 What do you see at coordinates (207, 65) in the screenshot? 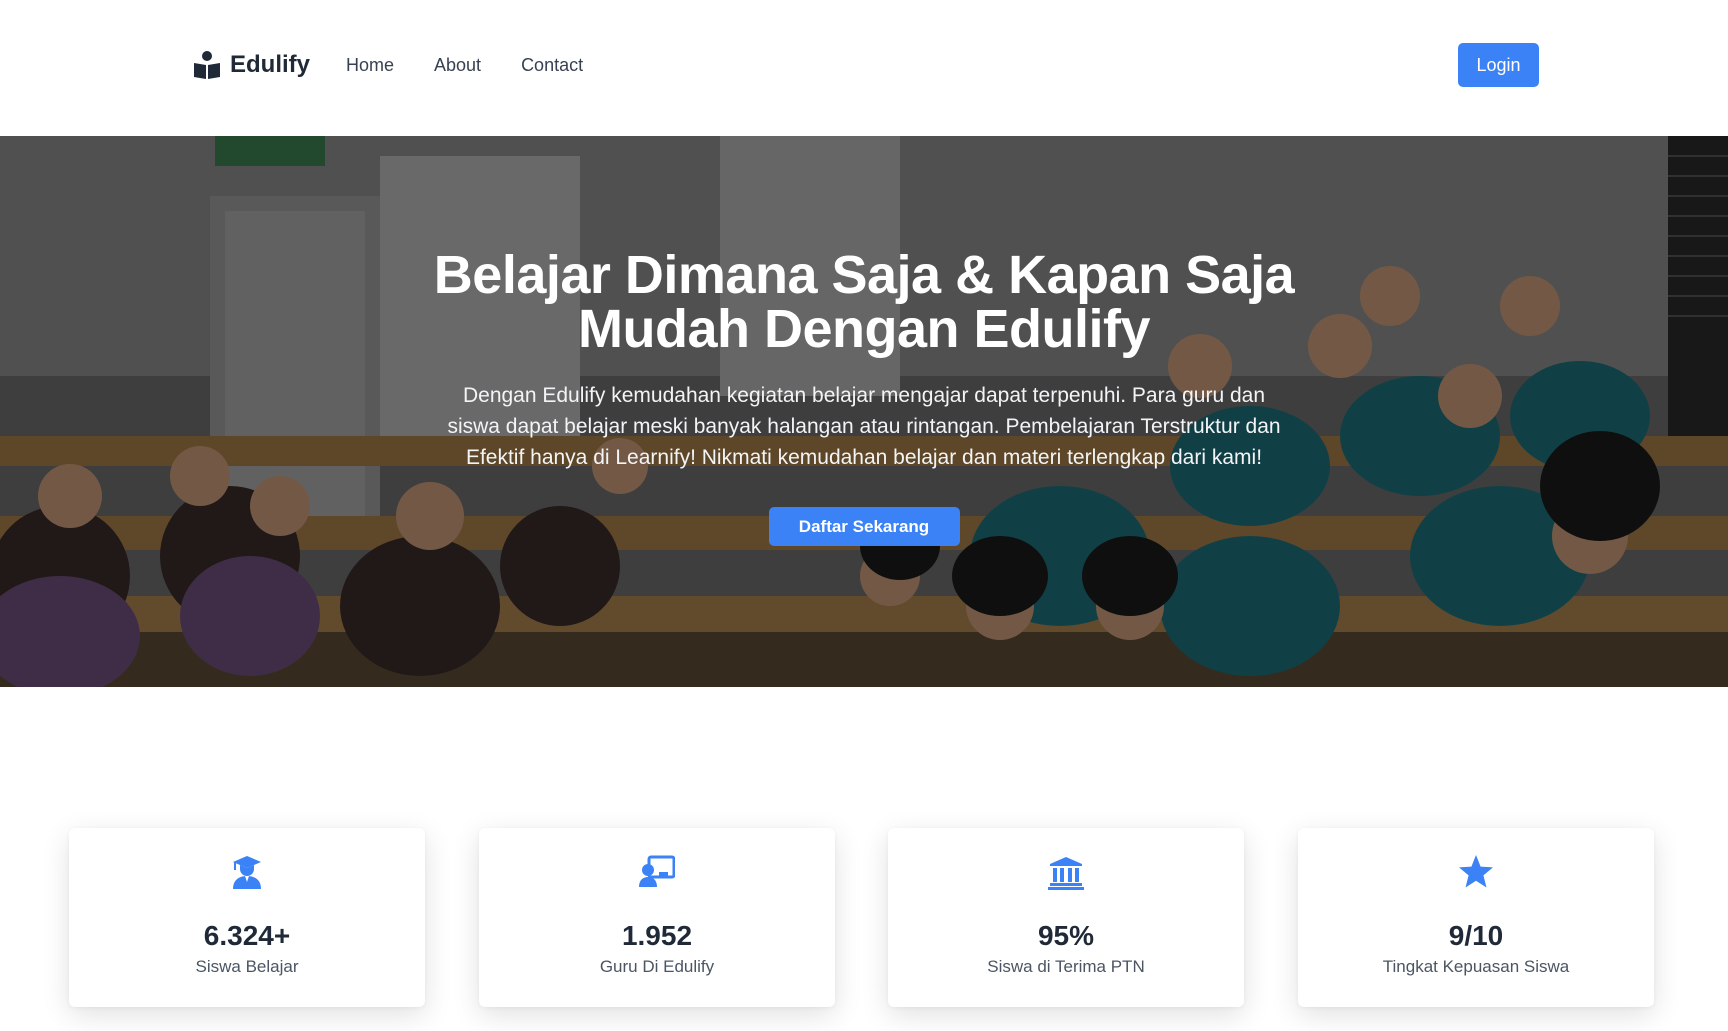
I see `book-reader-icon` at bounding box center [207, 65].